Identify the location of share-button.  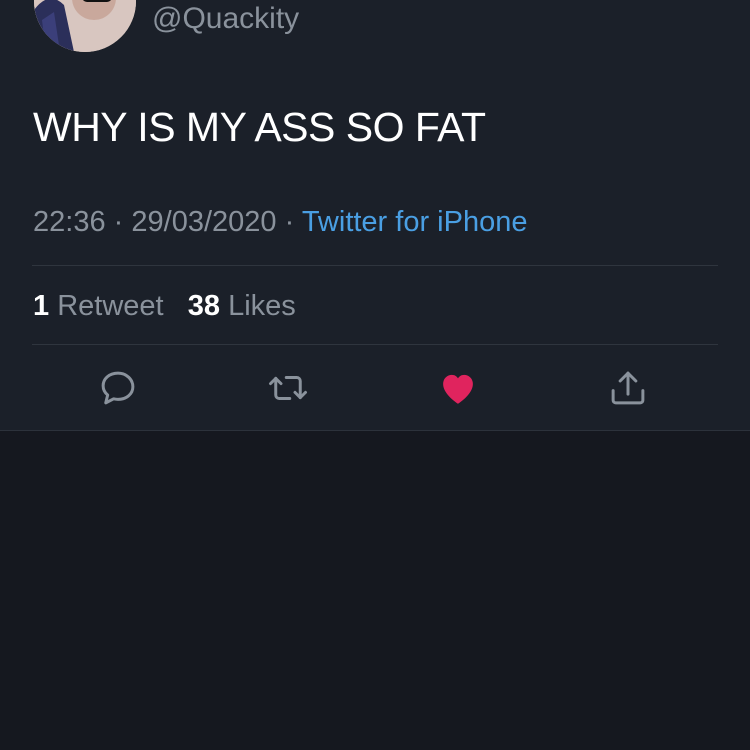
(628, 388).